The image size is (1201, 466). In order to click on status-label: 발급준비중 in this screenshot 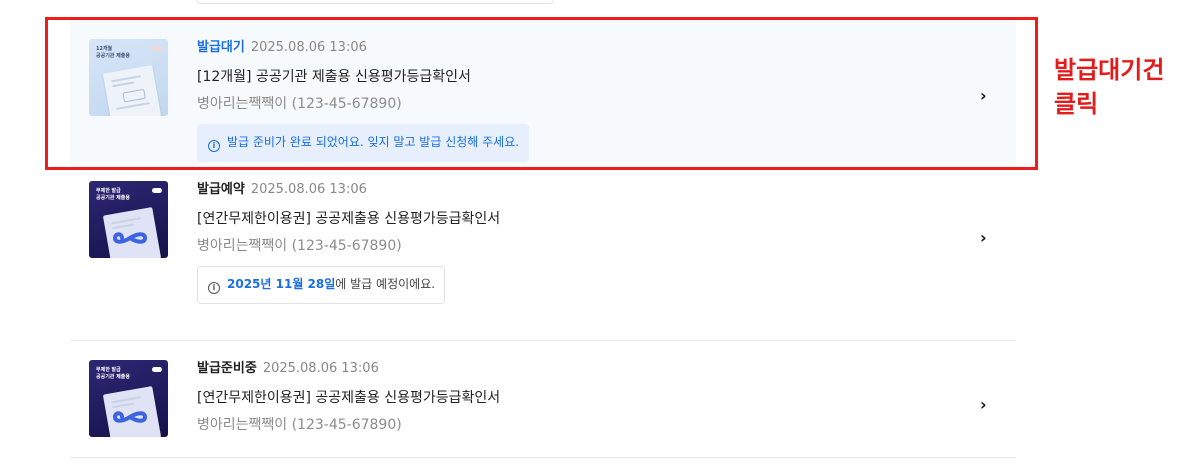, I will do `click(227, 368)`.